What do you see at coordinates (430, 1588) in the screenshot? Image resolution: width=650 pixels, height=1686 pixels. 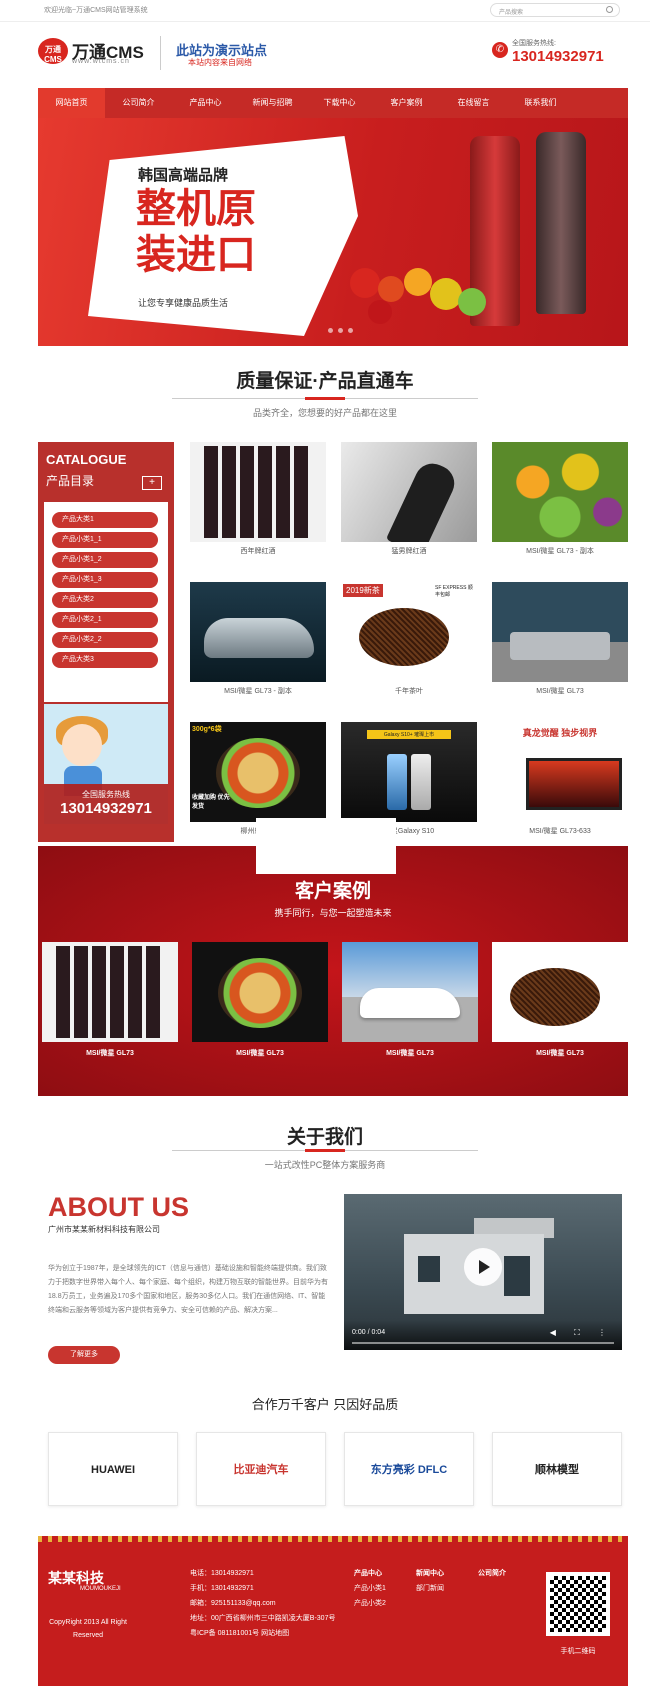 I see `footer-link: 部门新闻` at bounding box center [430, 1588].